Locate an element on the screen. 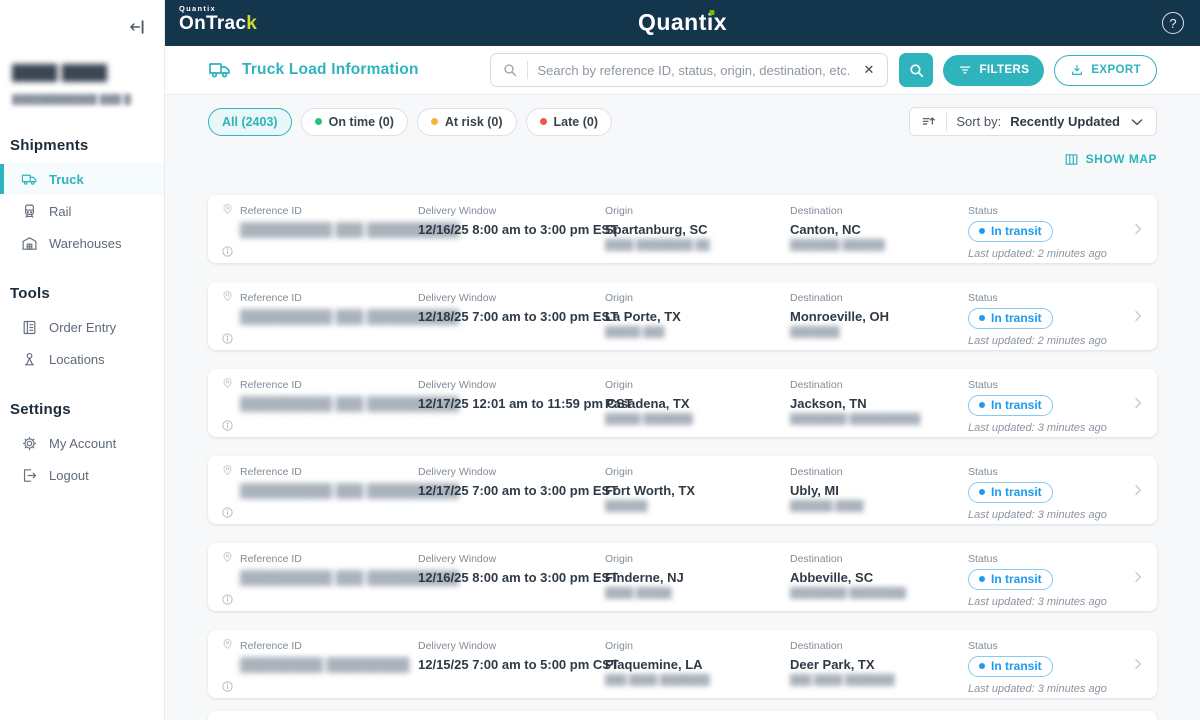 This screenshot has height=720, width=1200. origin-column: Origin La Porte, TX █████ ███ is located at coordinates (643, 315).